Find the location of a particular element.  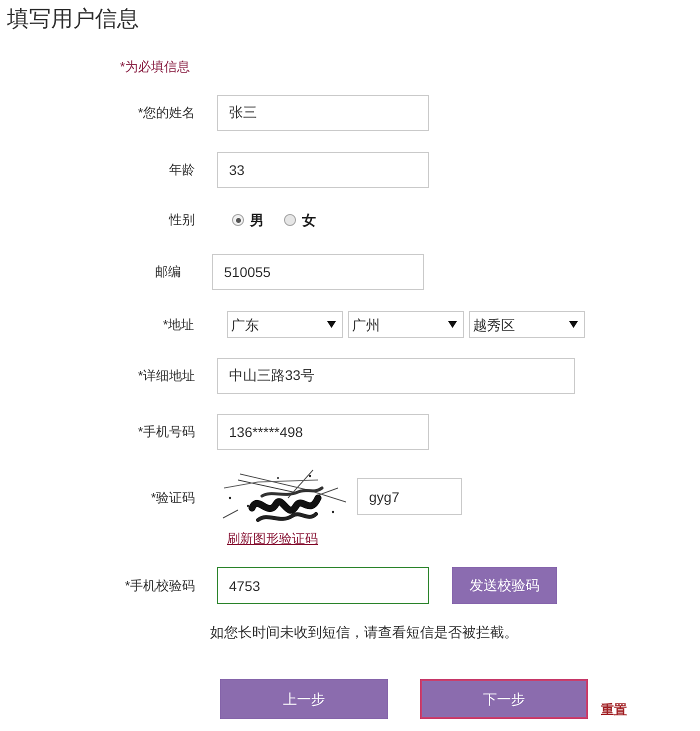

radio-option: 女 is located at coordinates (300, 220).